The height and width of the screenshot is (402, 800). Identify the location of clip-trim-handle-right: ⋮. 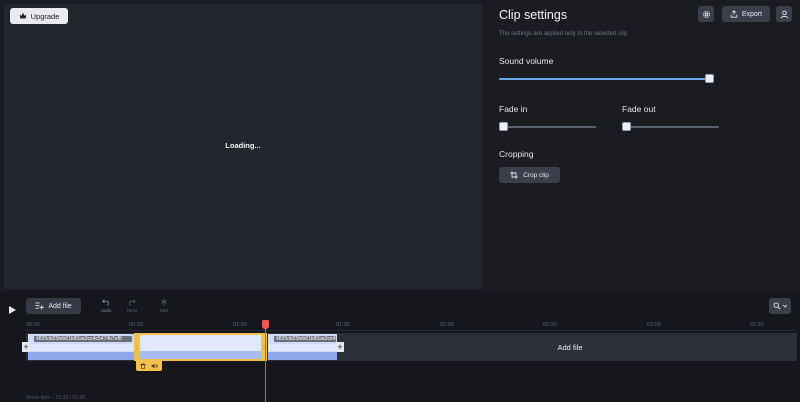
(264, 347).